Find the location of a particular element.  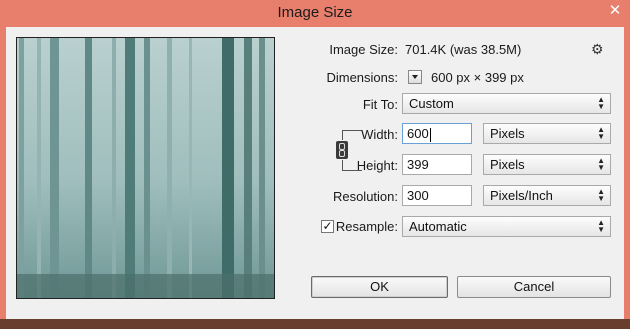

resample-label: Resample: is located at coordinates (366, 226).